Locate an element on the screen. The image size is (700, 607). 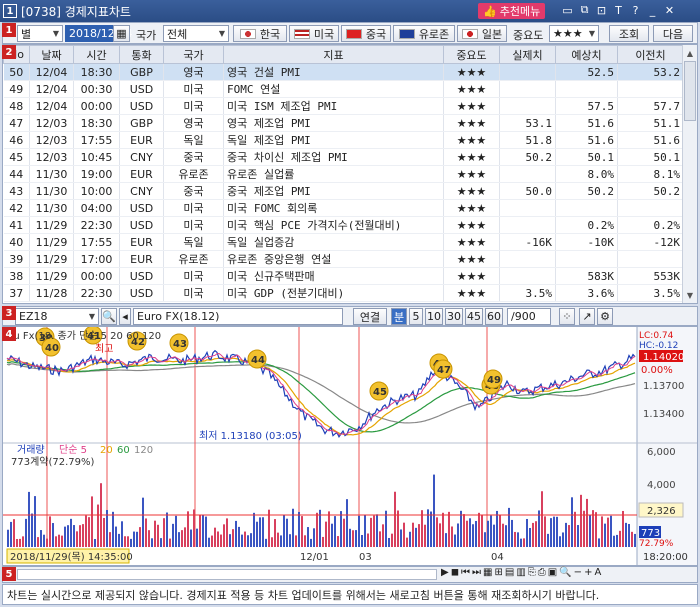
minimize-icon: _ is located at coordinates (652, 10).